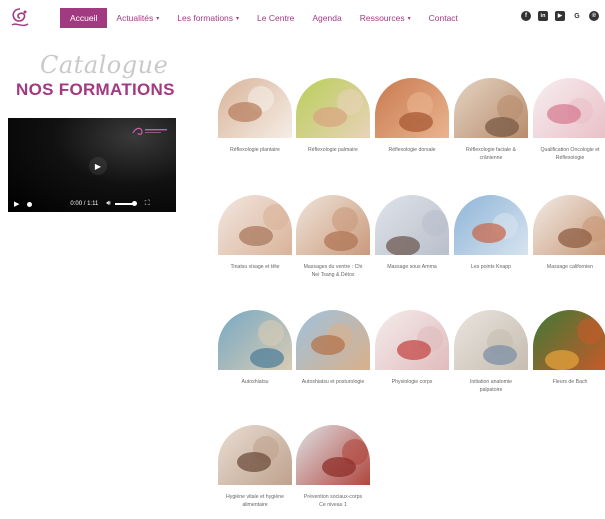 The height and width of the screenshot is (519, 605). What do you see at coordinates (149, 131) in the screenshot?
I see `video-watermark-logo` at bounding box center [149, 131].